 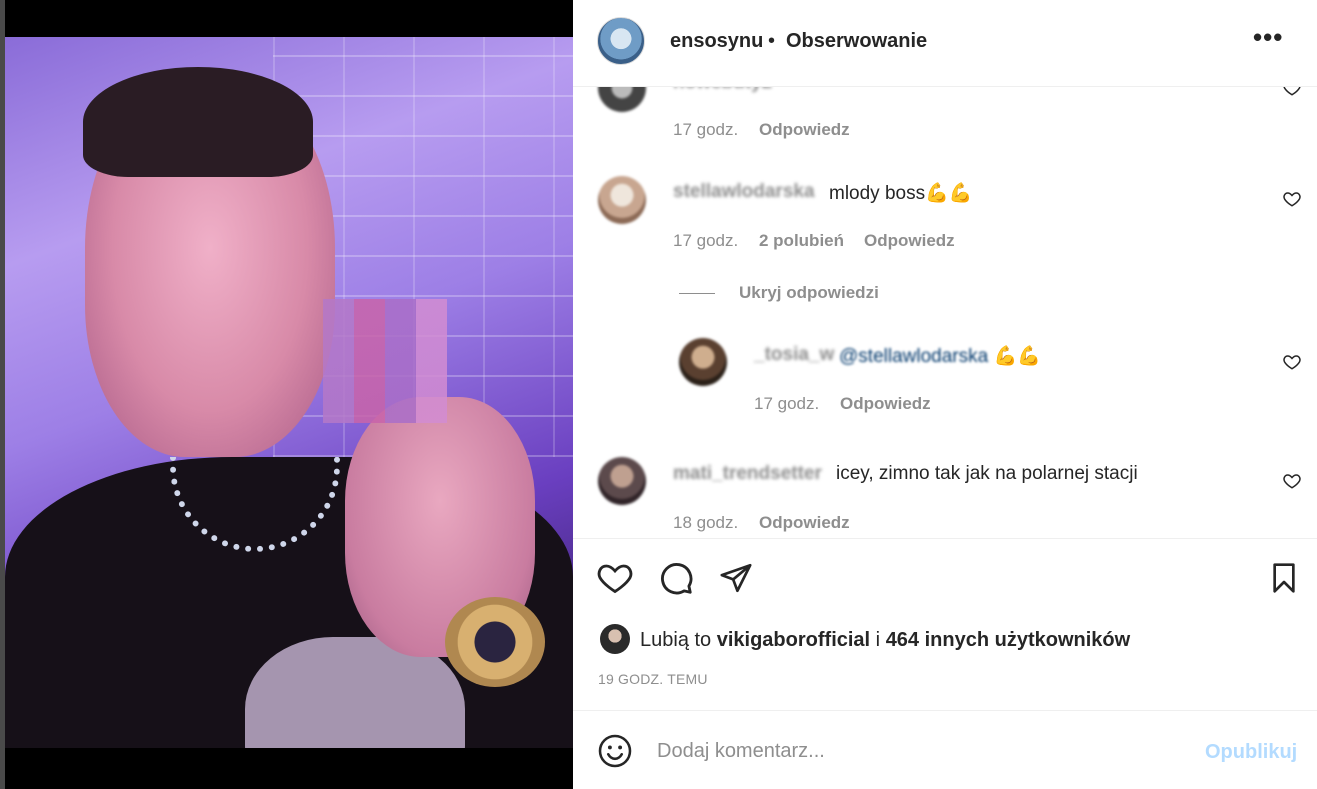 What do you see at coordinates (1284, 578) in the screenshot?
I see `save-bookmark-icon` at bounding box center [1284, 578].